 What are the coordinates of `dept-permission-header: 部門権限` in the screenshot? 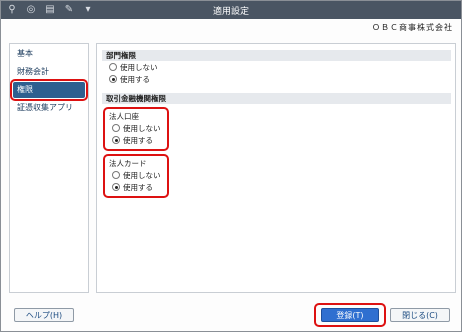 It's located at (276, 55).